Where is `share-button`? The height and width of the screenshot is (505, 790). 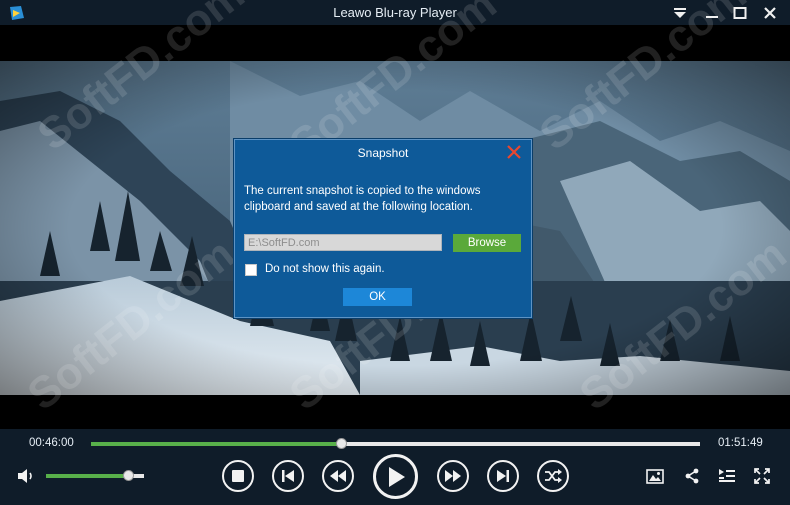 share-button is located at coordinates (692, 476).